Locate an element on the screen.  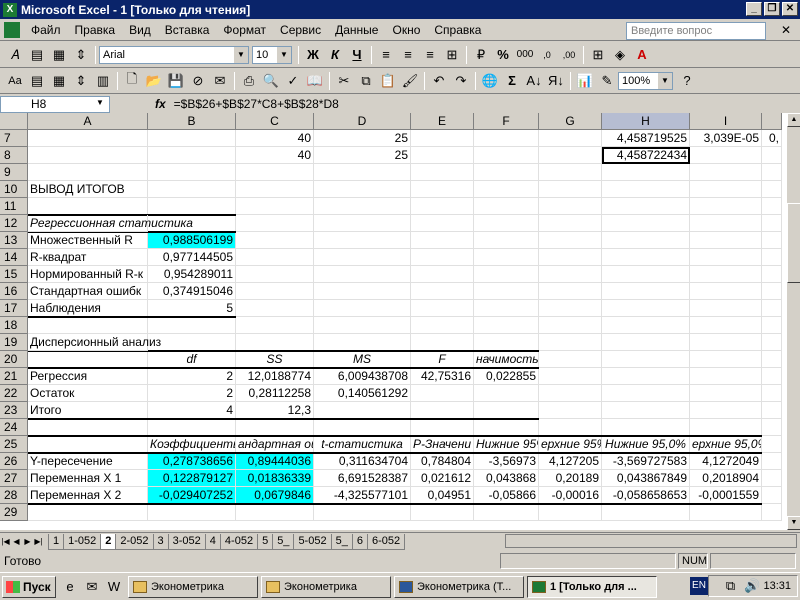
row-header-27: 27 is located at coordinates (14, 478).